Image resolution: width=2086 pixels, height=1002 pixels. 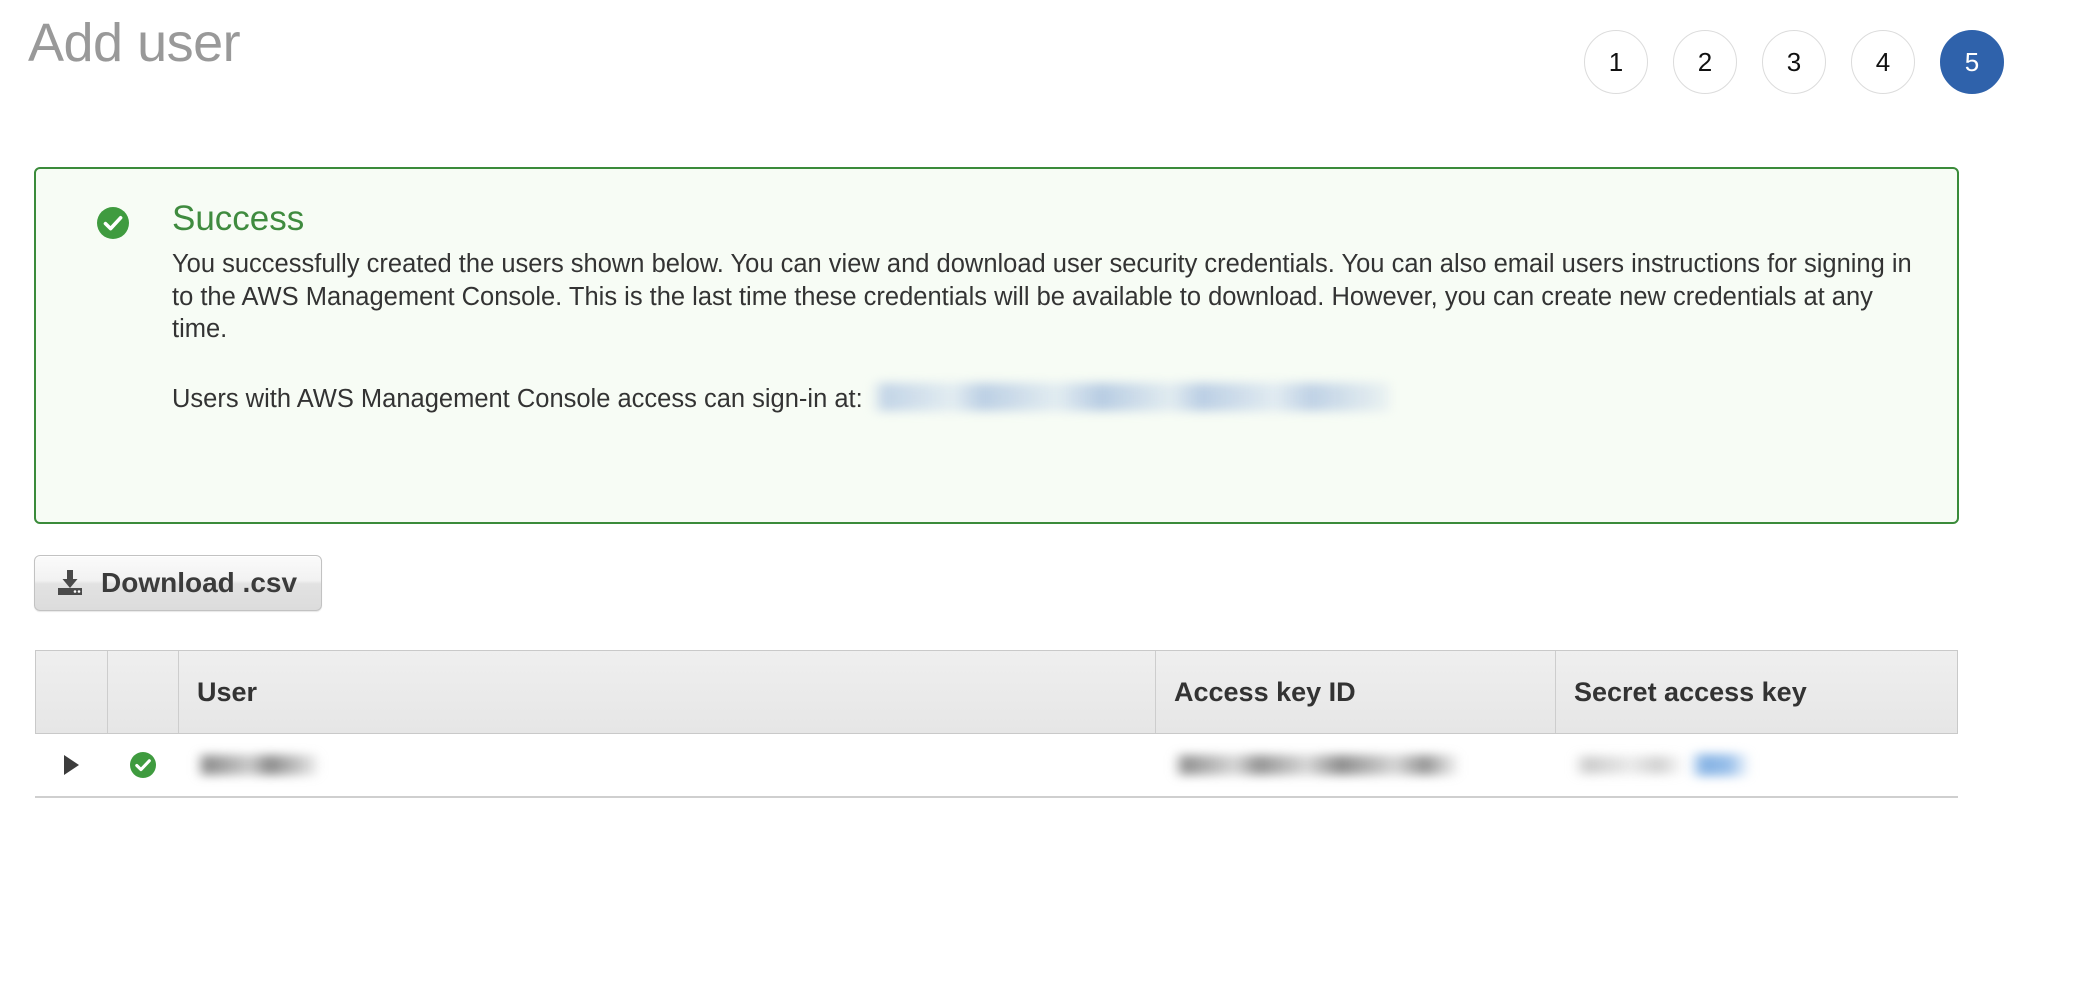 What do you see at coordinates (1756, 692) in the screenshot?
I see `table-header-secret-access-key: Secret access key` at bounding box center [1756, 692].